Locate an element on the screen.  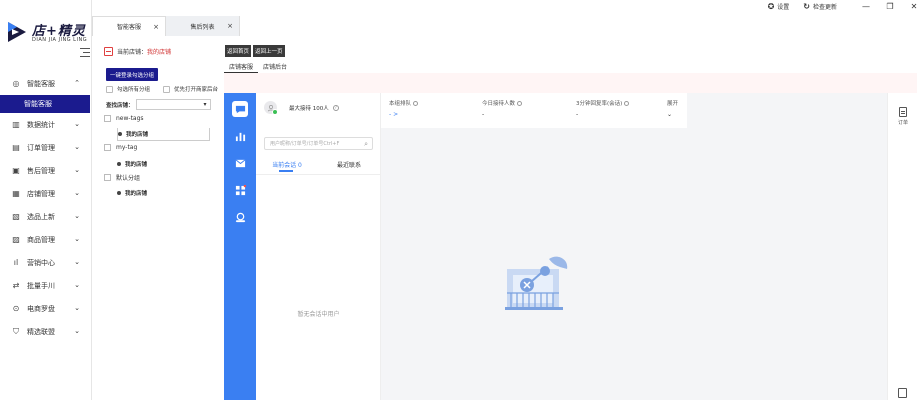
gear-icon: ✪ is located at coordinates (771, 6).